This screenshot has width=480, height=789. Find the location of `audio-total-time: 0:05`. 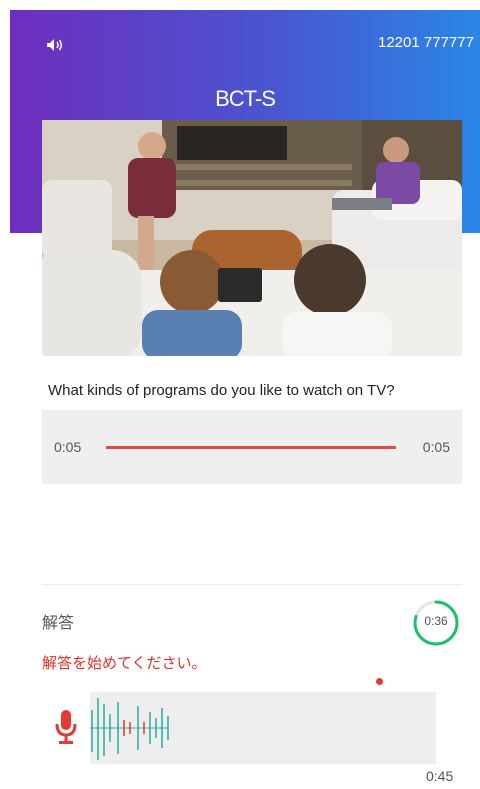

audio-total-time: 0:05 is located at coordinates (436, 447).